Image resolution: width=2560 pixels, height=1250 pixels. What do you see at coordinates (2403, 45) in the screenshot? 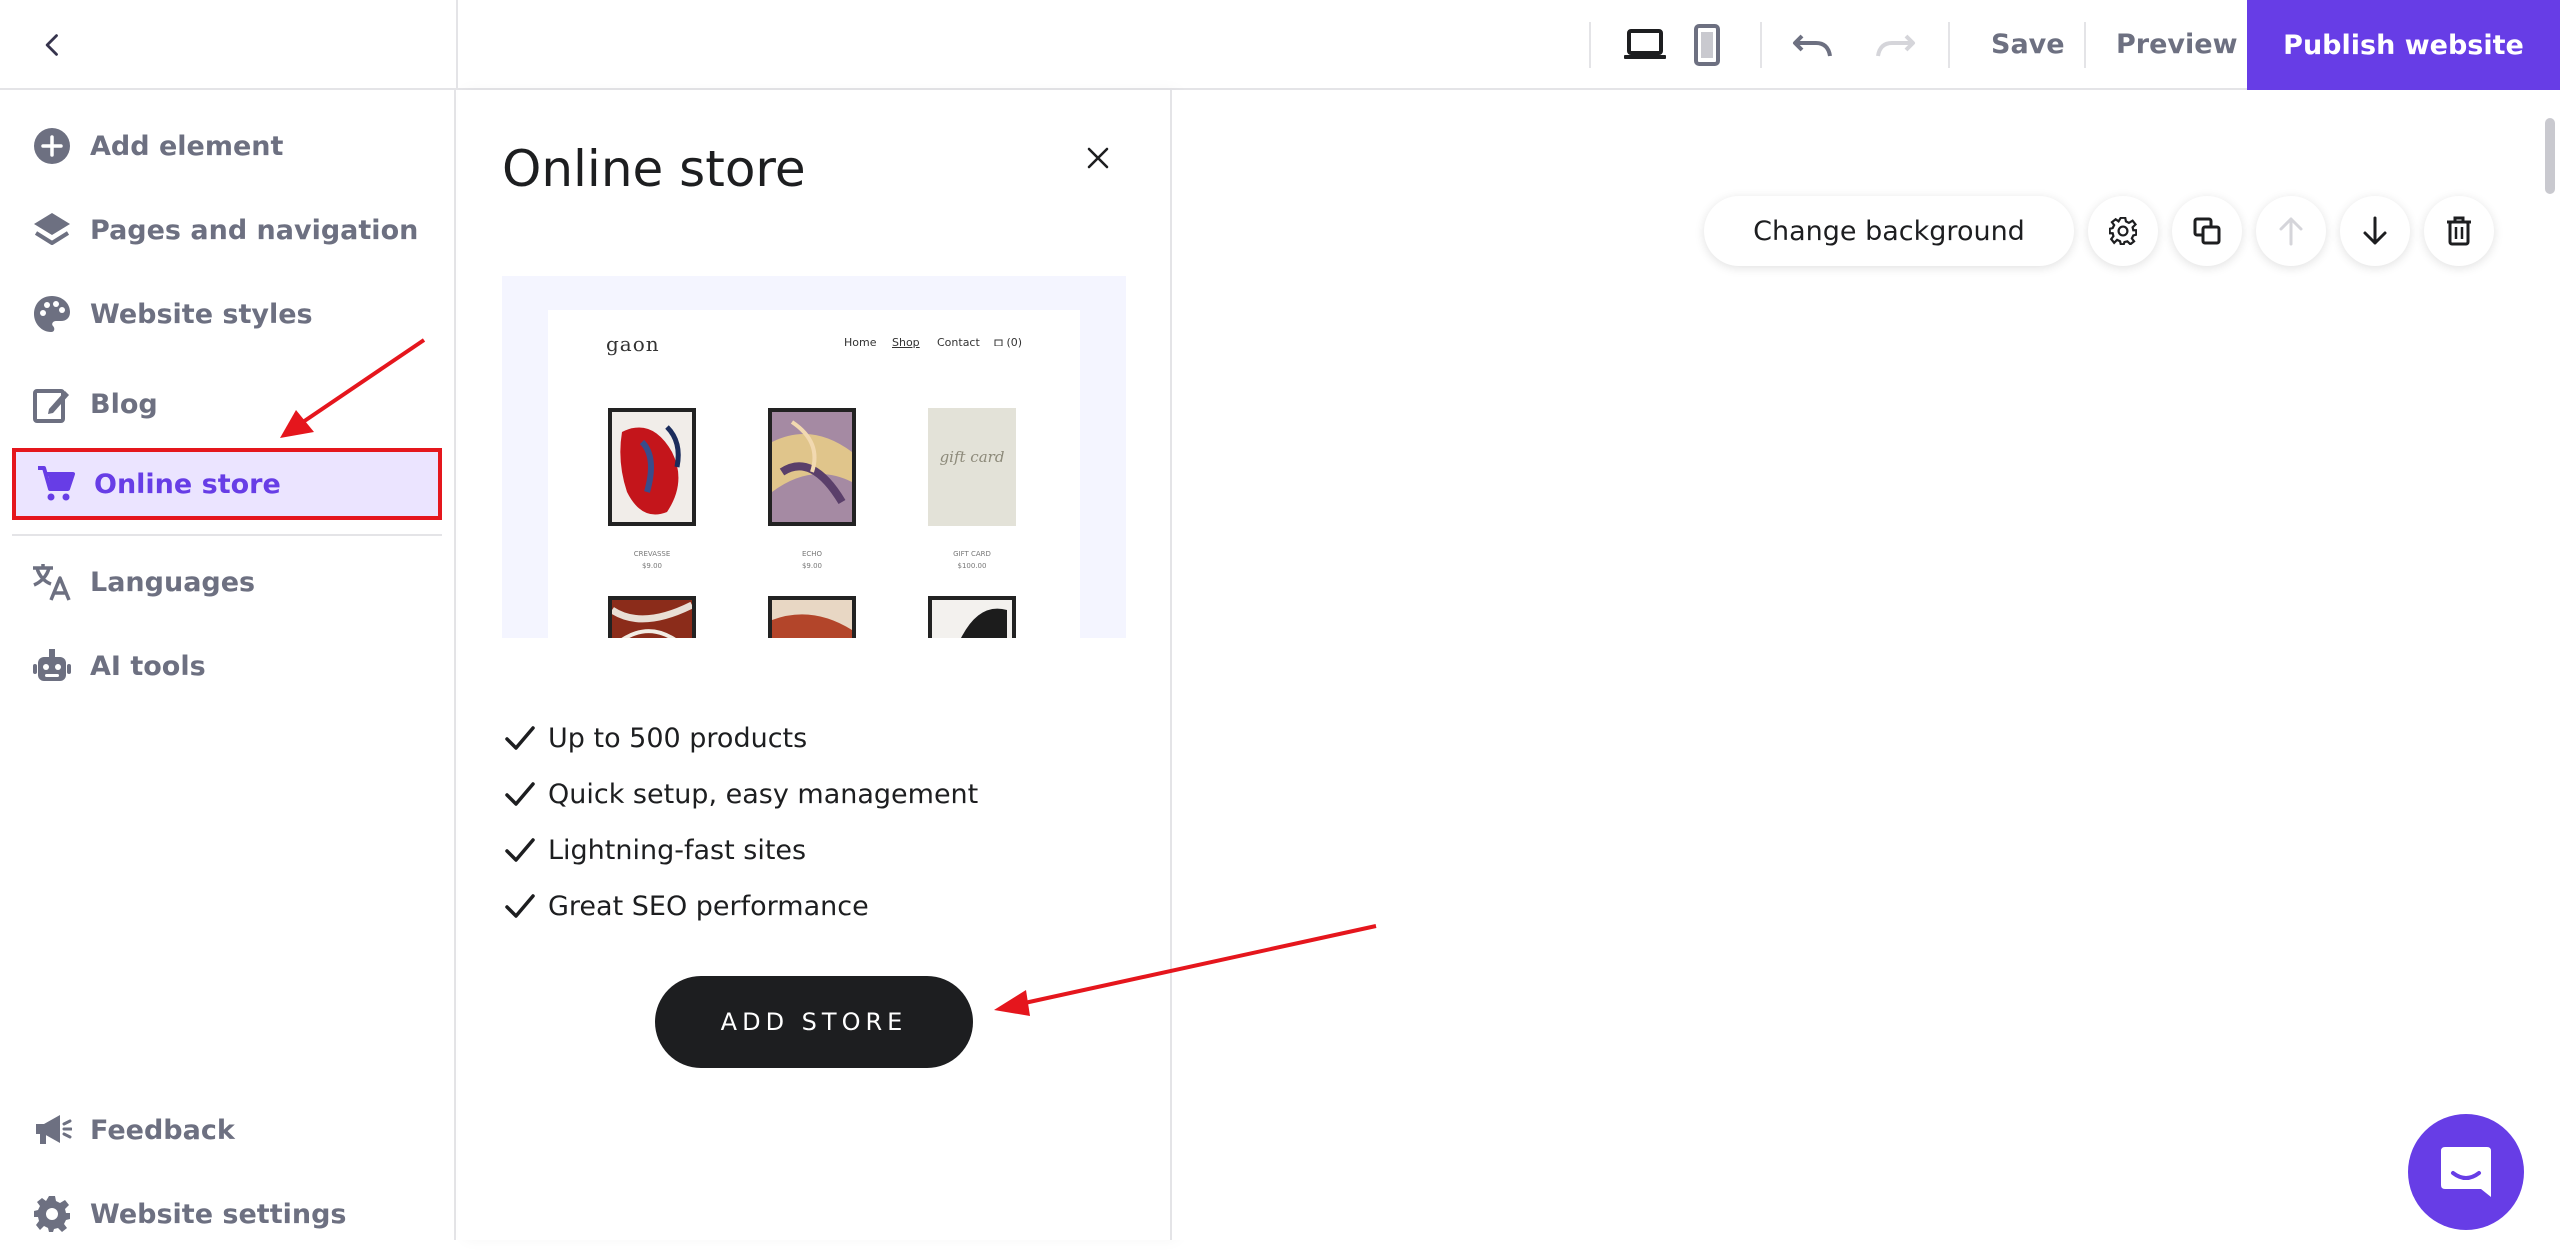
I see `publish-website-button: Publish website` at bounding box center [2403, 45].